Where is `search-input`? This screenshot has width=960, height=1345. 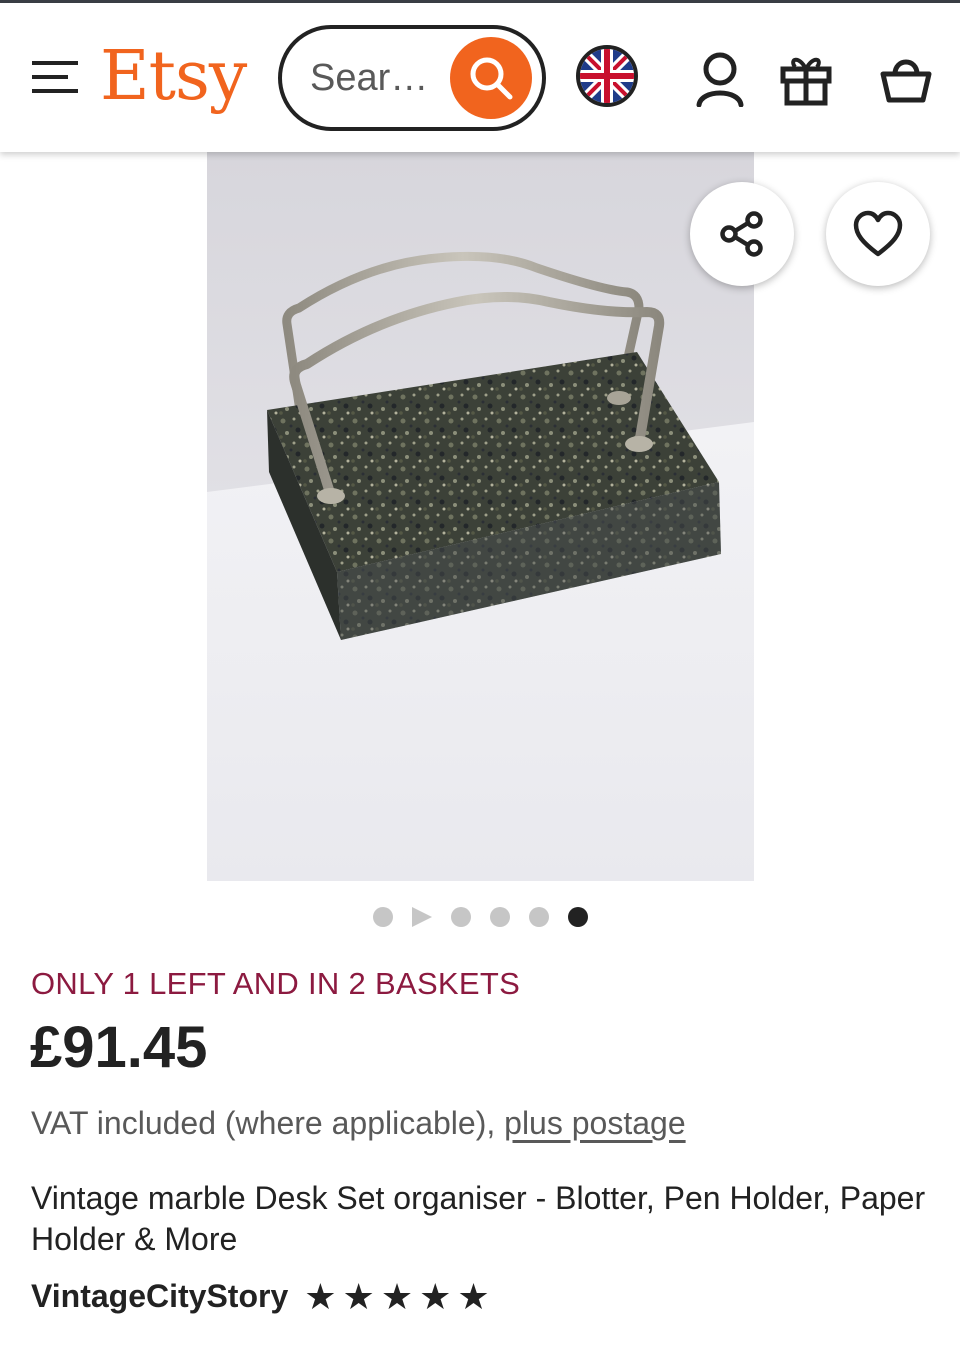
search-input is located at coordinates (380, 78).